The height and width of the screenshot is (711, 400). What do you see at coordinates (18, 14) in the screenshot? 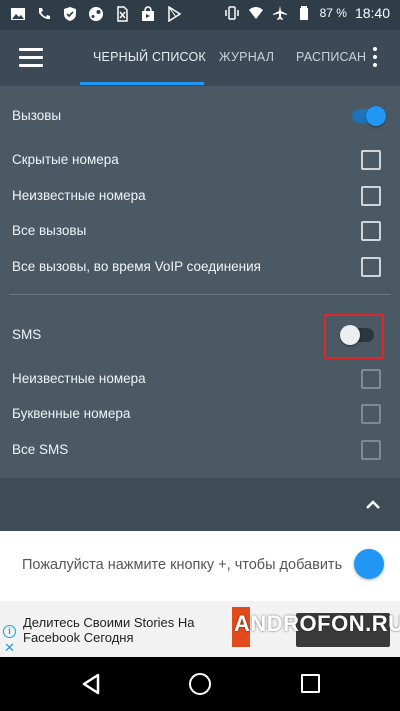
I see `gallery-icon` at bounding box center [18, 14].